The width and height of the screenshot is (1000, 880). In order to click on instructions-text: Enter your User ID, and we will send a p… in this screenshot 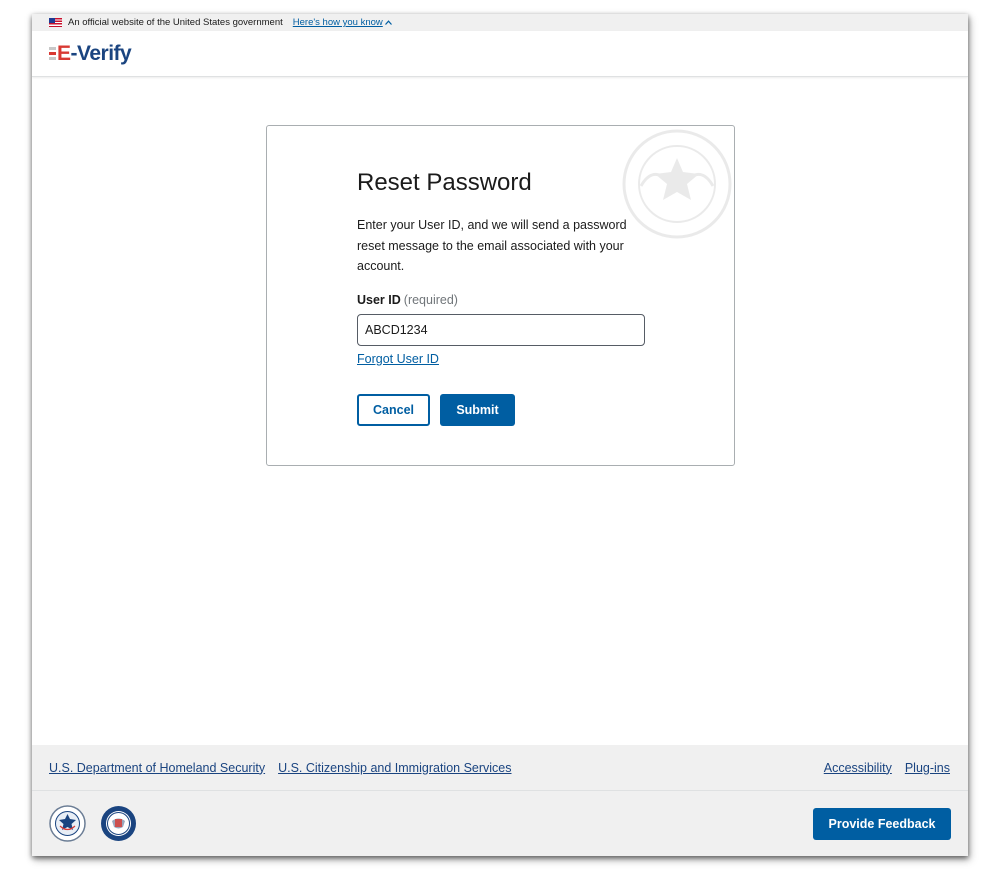, I will do `click(492, 245)`.